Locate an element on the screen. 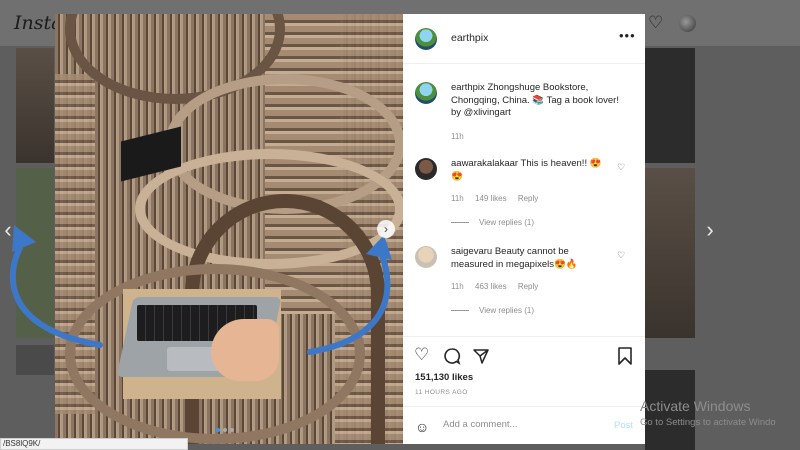 Image resolution: width=800 pixels, height=450 pixels. profile-avatar-icon is located at coordinates (687, 23).